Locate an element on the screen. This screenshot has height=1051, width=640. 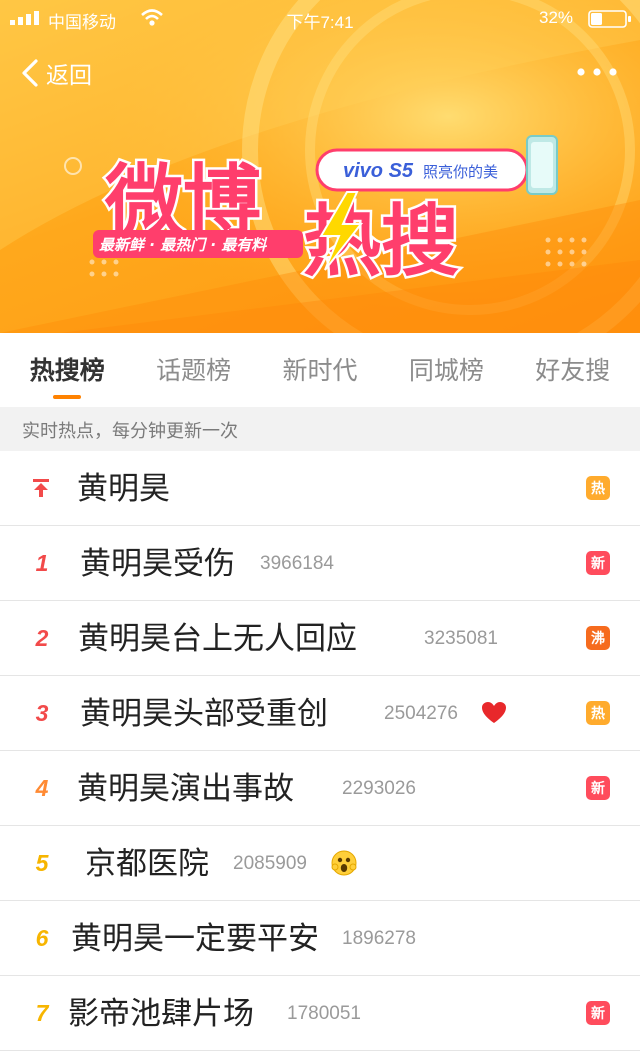
item-rank: 6 is located at coordinates (42, 938).